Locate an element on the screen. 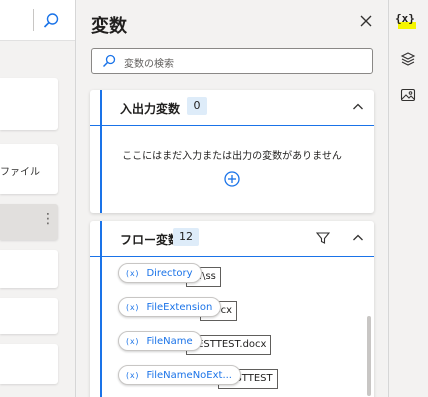 This screenshot has height=397, width=428. variable-pill: (x) FileName is located at coordinates (160, 341).